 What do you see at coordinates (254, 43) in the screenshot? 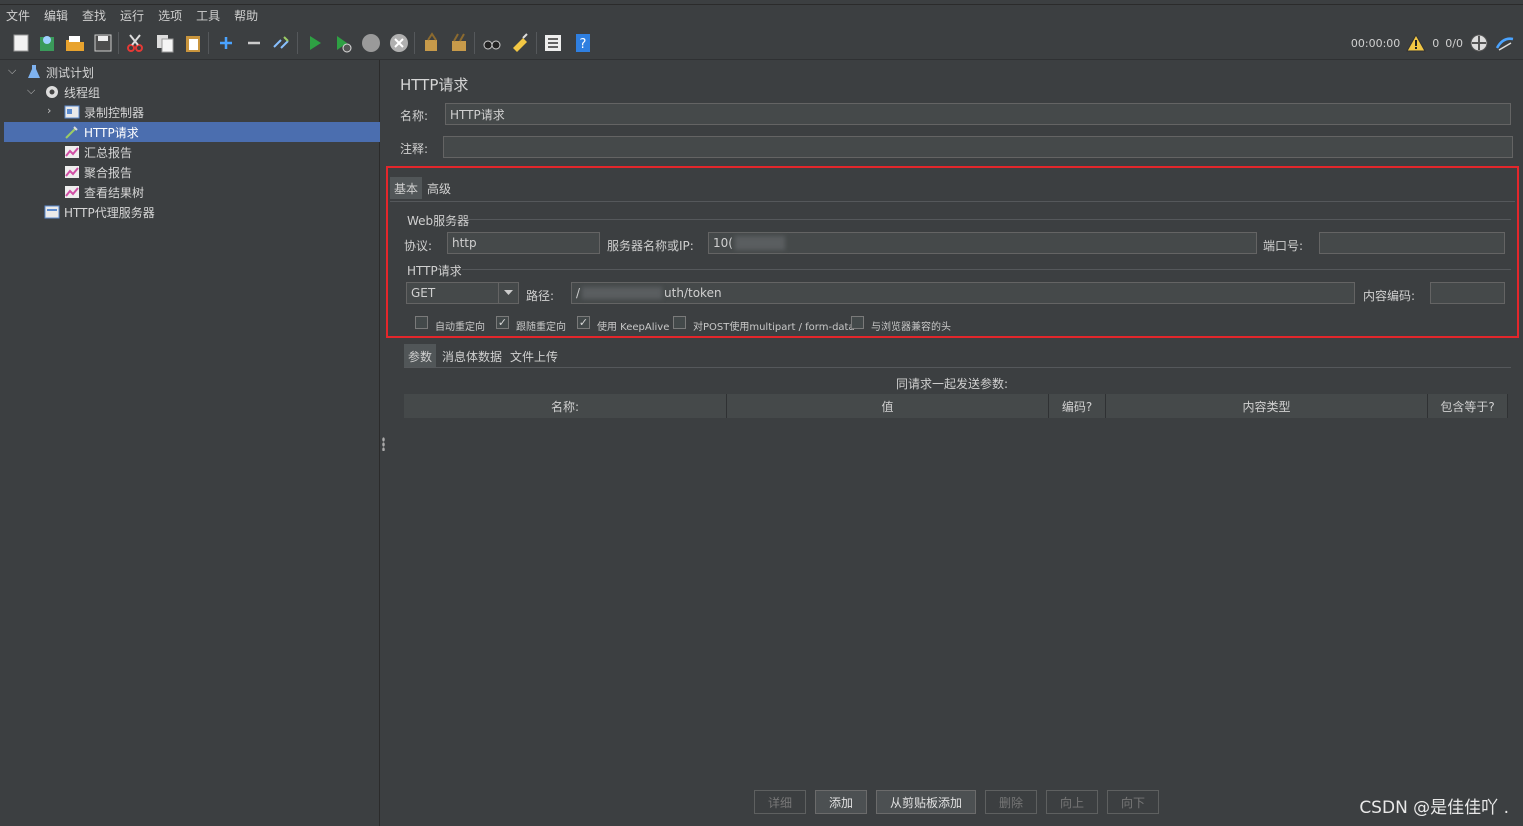
I see `collapse-icon` at bounding box center [254, 43].